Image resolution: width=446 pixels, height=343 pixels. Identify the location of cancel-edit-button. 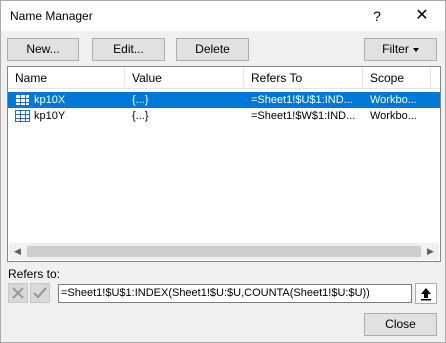
(18, 293).